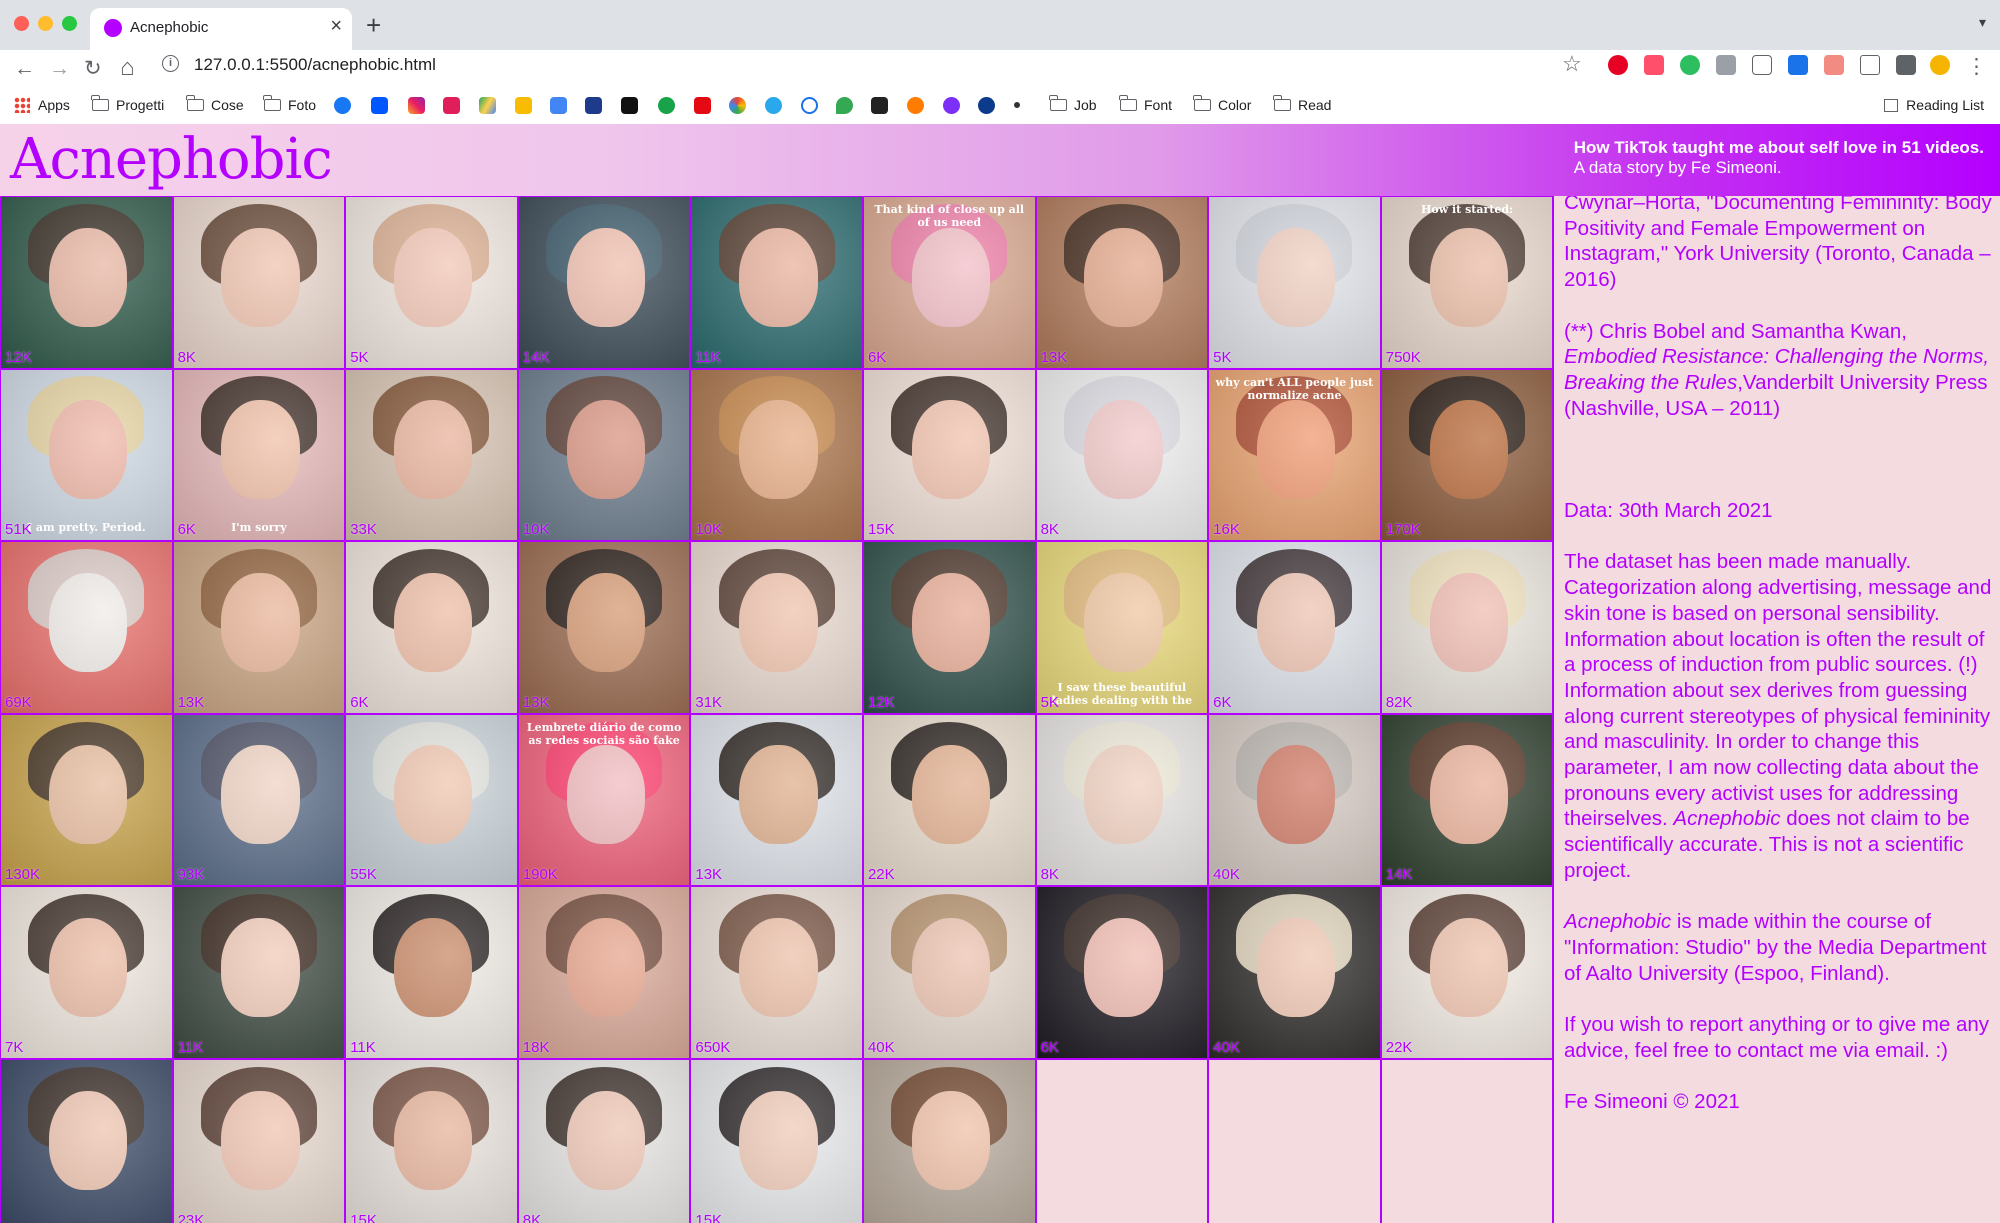 The width and height of the screenshot is (2000, 1223). What do you see at coordinates (42, 105) in the screenshot?
I see `bookmark-apps: Apps` at bounding box center [42, 105].